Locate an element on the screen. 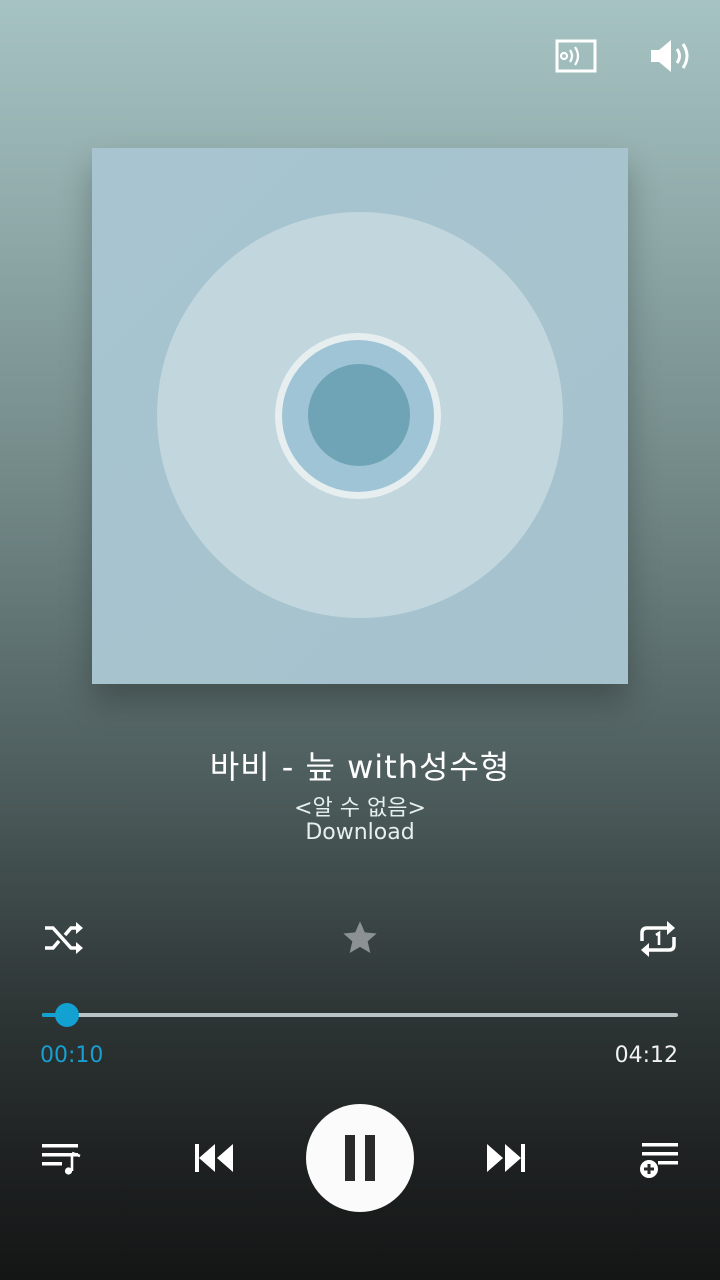 Image resolution: width=720 pixels, height=1280 pixels. add-to-playlist-button is located at coordinates (659, 1160).